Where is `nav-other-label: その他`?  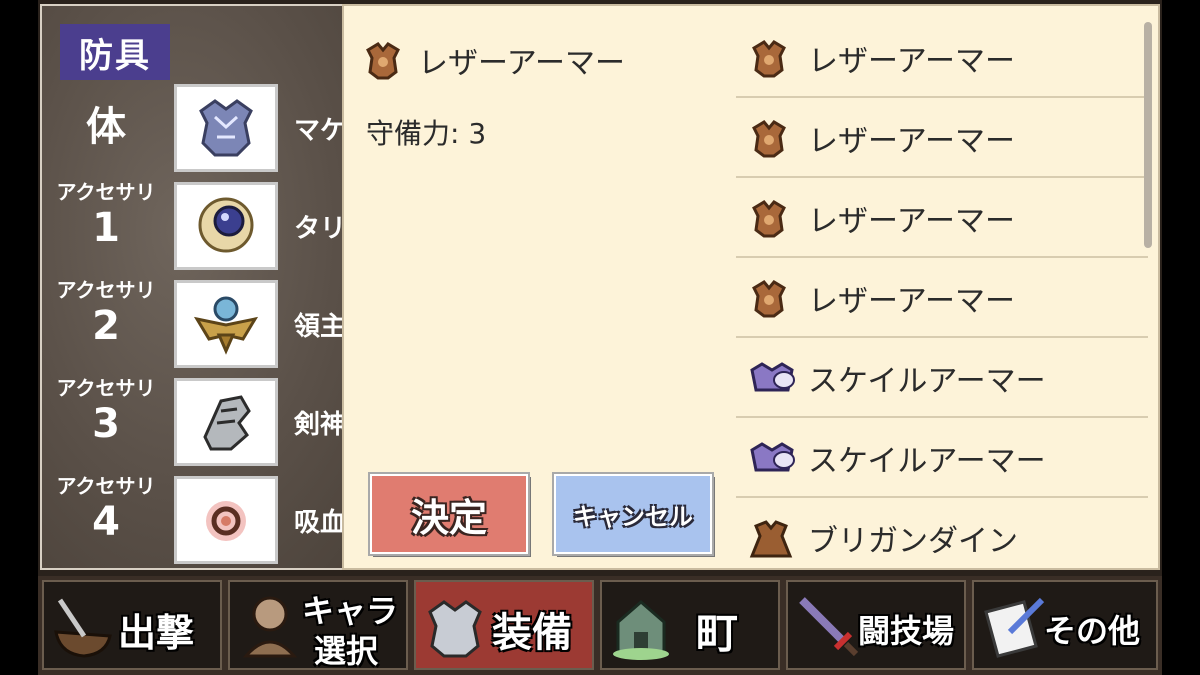 nav-other-label: その他 is located at coordinates (1092, 631).